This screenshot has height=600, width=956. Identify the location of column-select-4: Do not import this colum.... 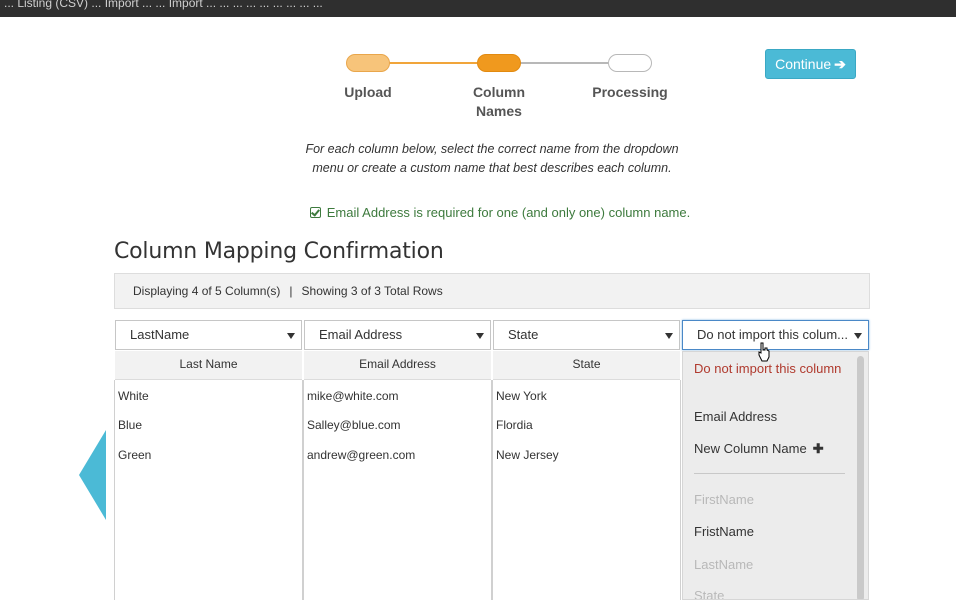
(775, 335).